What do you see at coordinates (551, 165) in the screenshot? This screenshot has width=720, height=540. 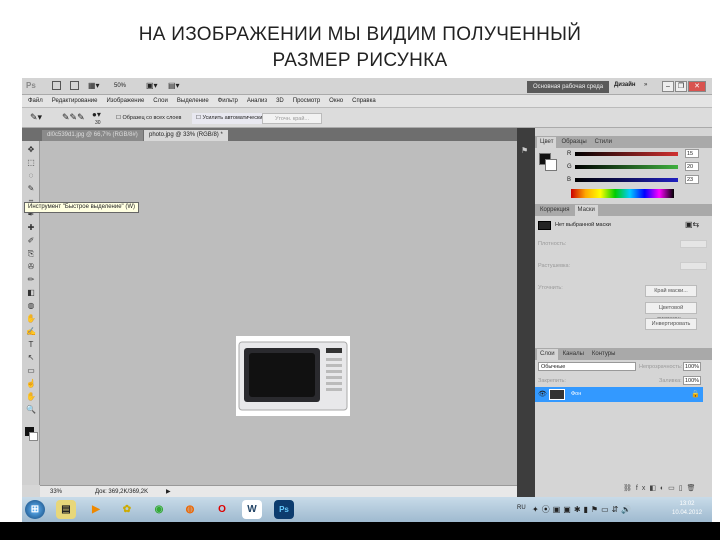 I see `background-color-swatch` at bounding box center [551, 165].